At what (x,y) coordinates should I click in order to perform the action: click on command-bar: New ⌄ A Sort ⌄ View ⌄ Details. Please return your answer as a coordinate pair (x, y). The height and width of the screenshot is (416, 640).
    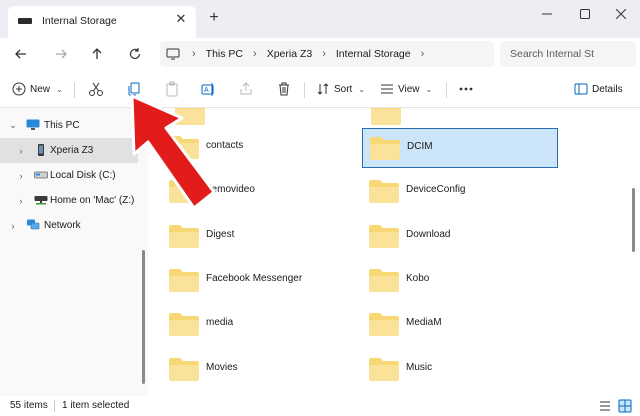
    Looking at the image, I should click on (320, 89).